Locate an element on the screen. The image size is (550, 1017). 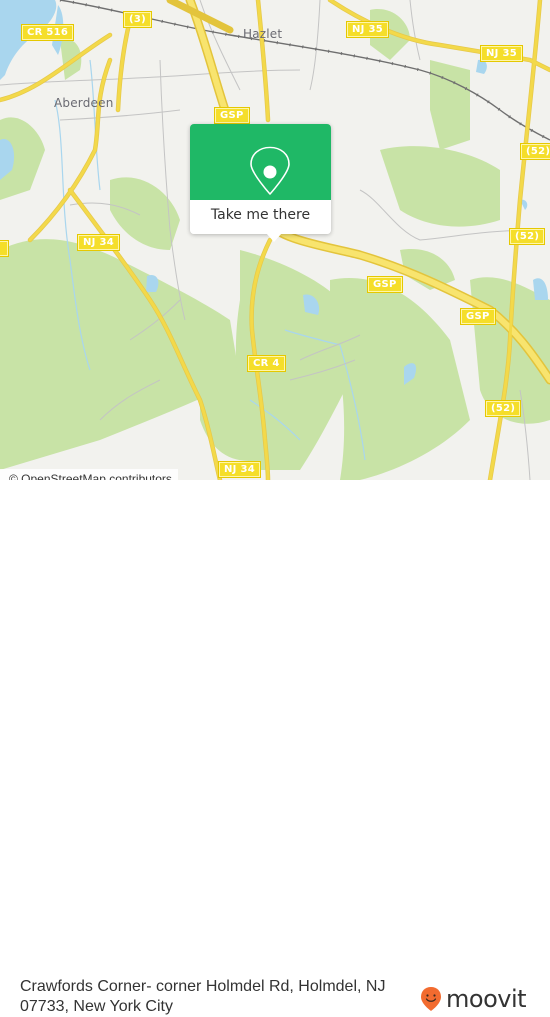
town-label-hazlet: Hazlet is located at coordinates (263, 34).